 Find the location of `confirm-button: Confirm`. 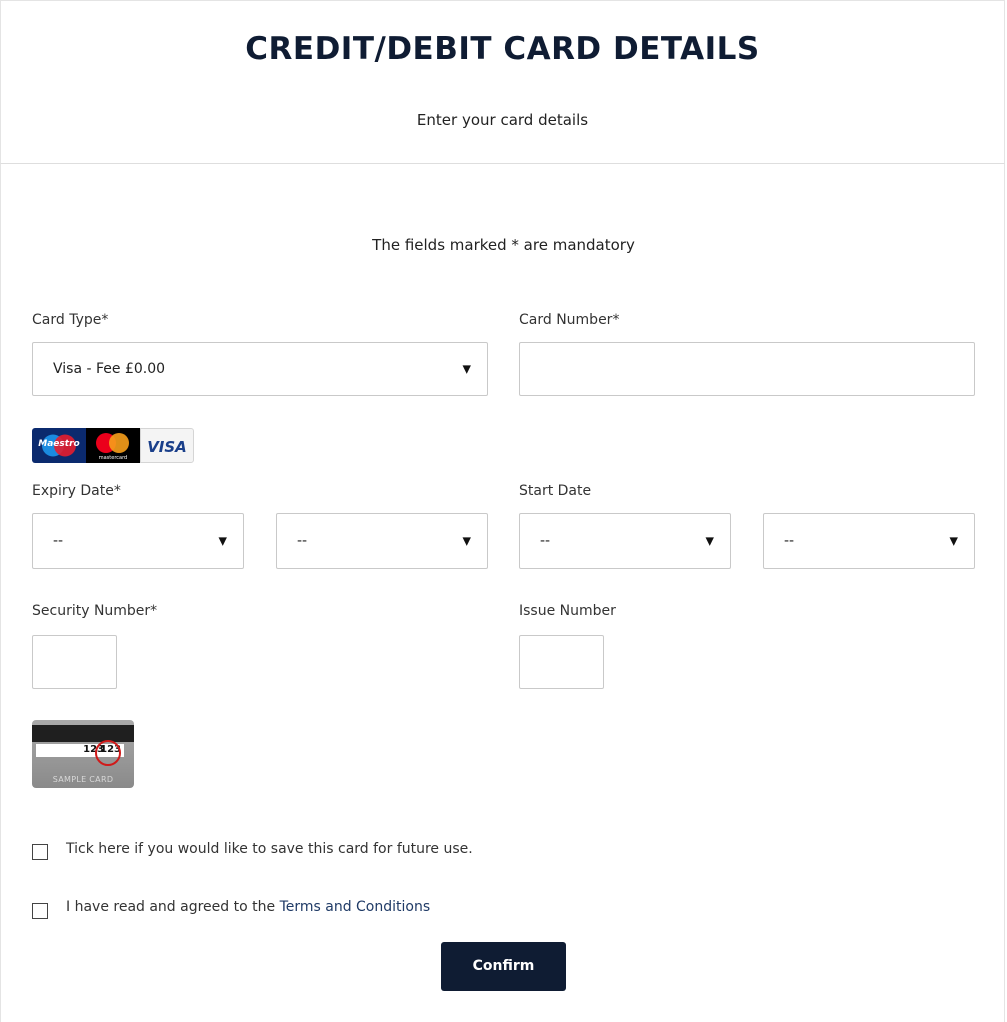

confirm-button: Confirm is located at coordinates (503, 966).